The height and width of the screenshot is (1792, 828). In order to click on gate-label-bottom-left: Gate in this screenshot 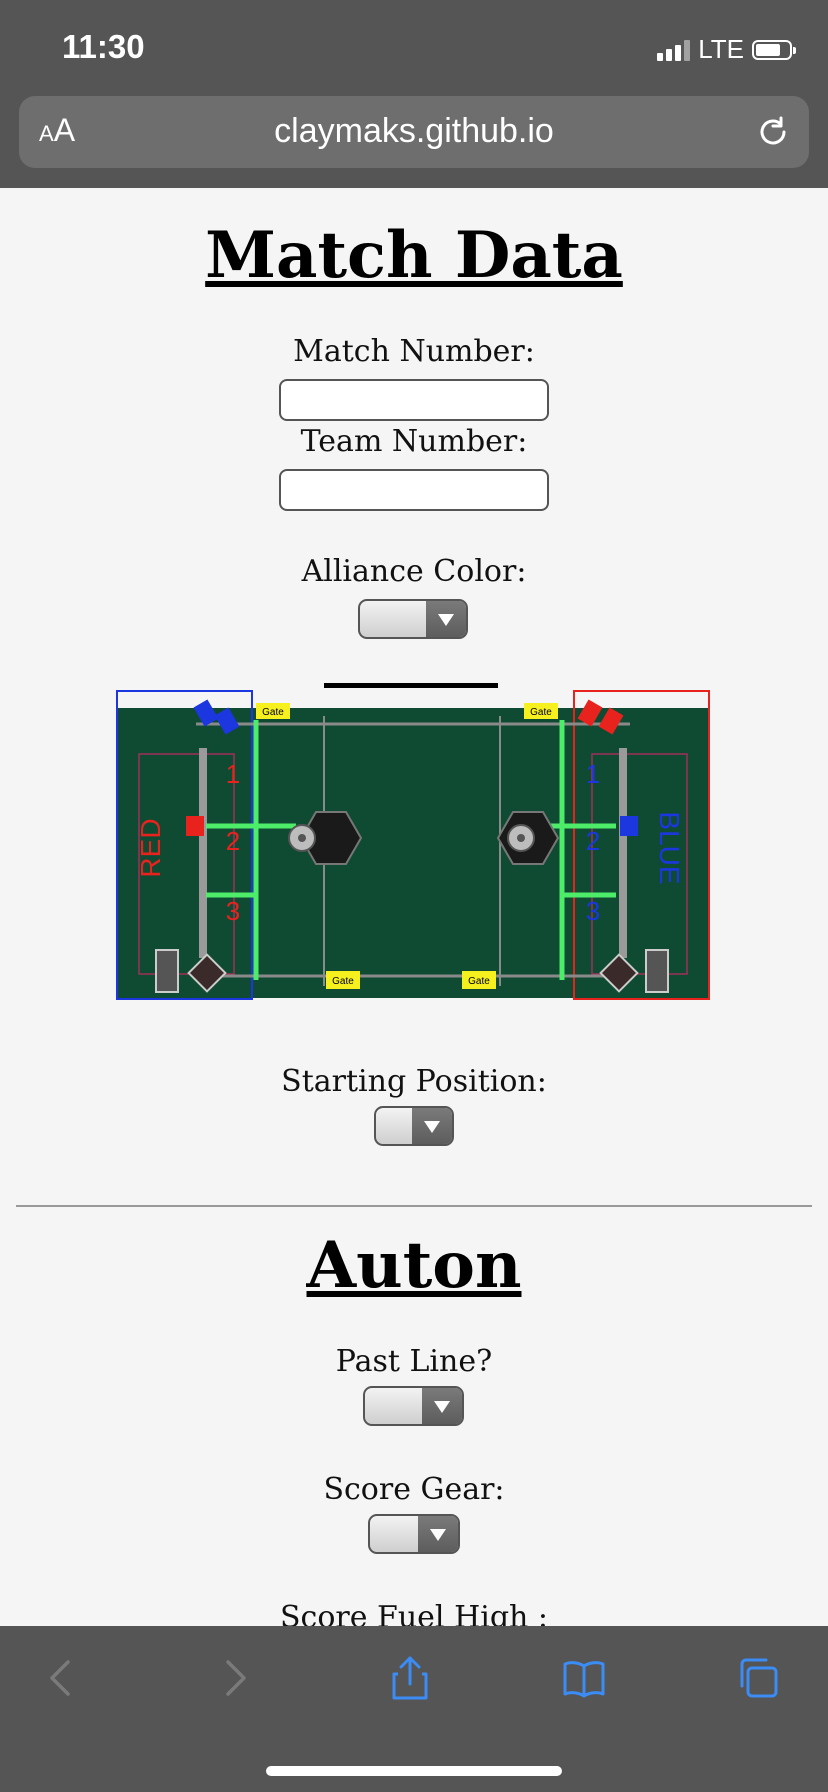, I will do `click(343, 981)`.